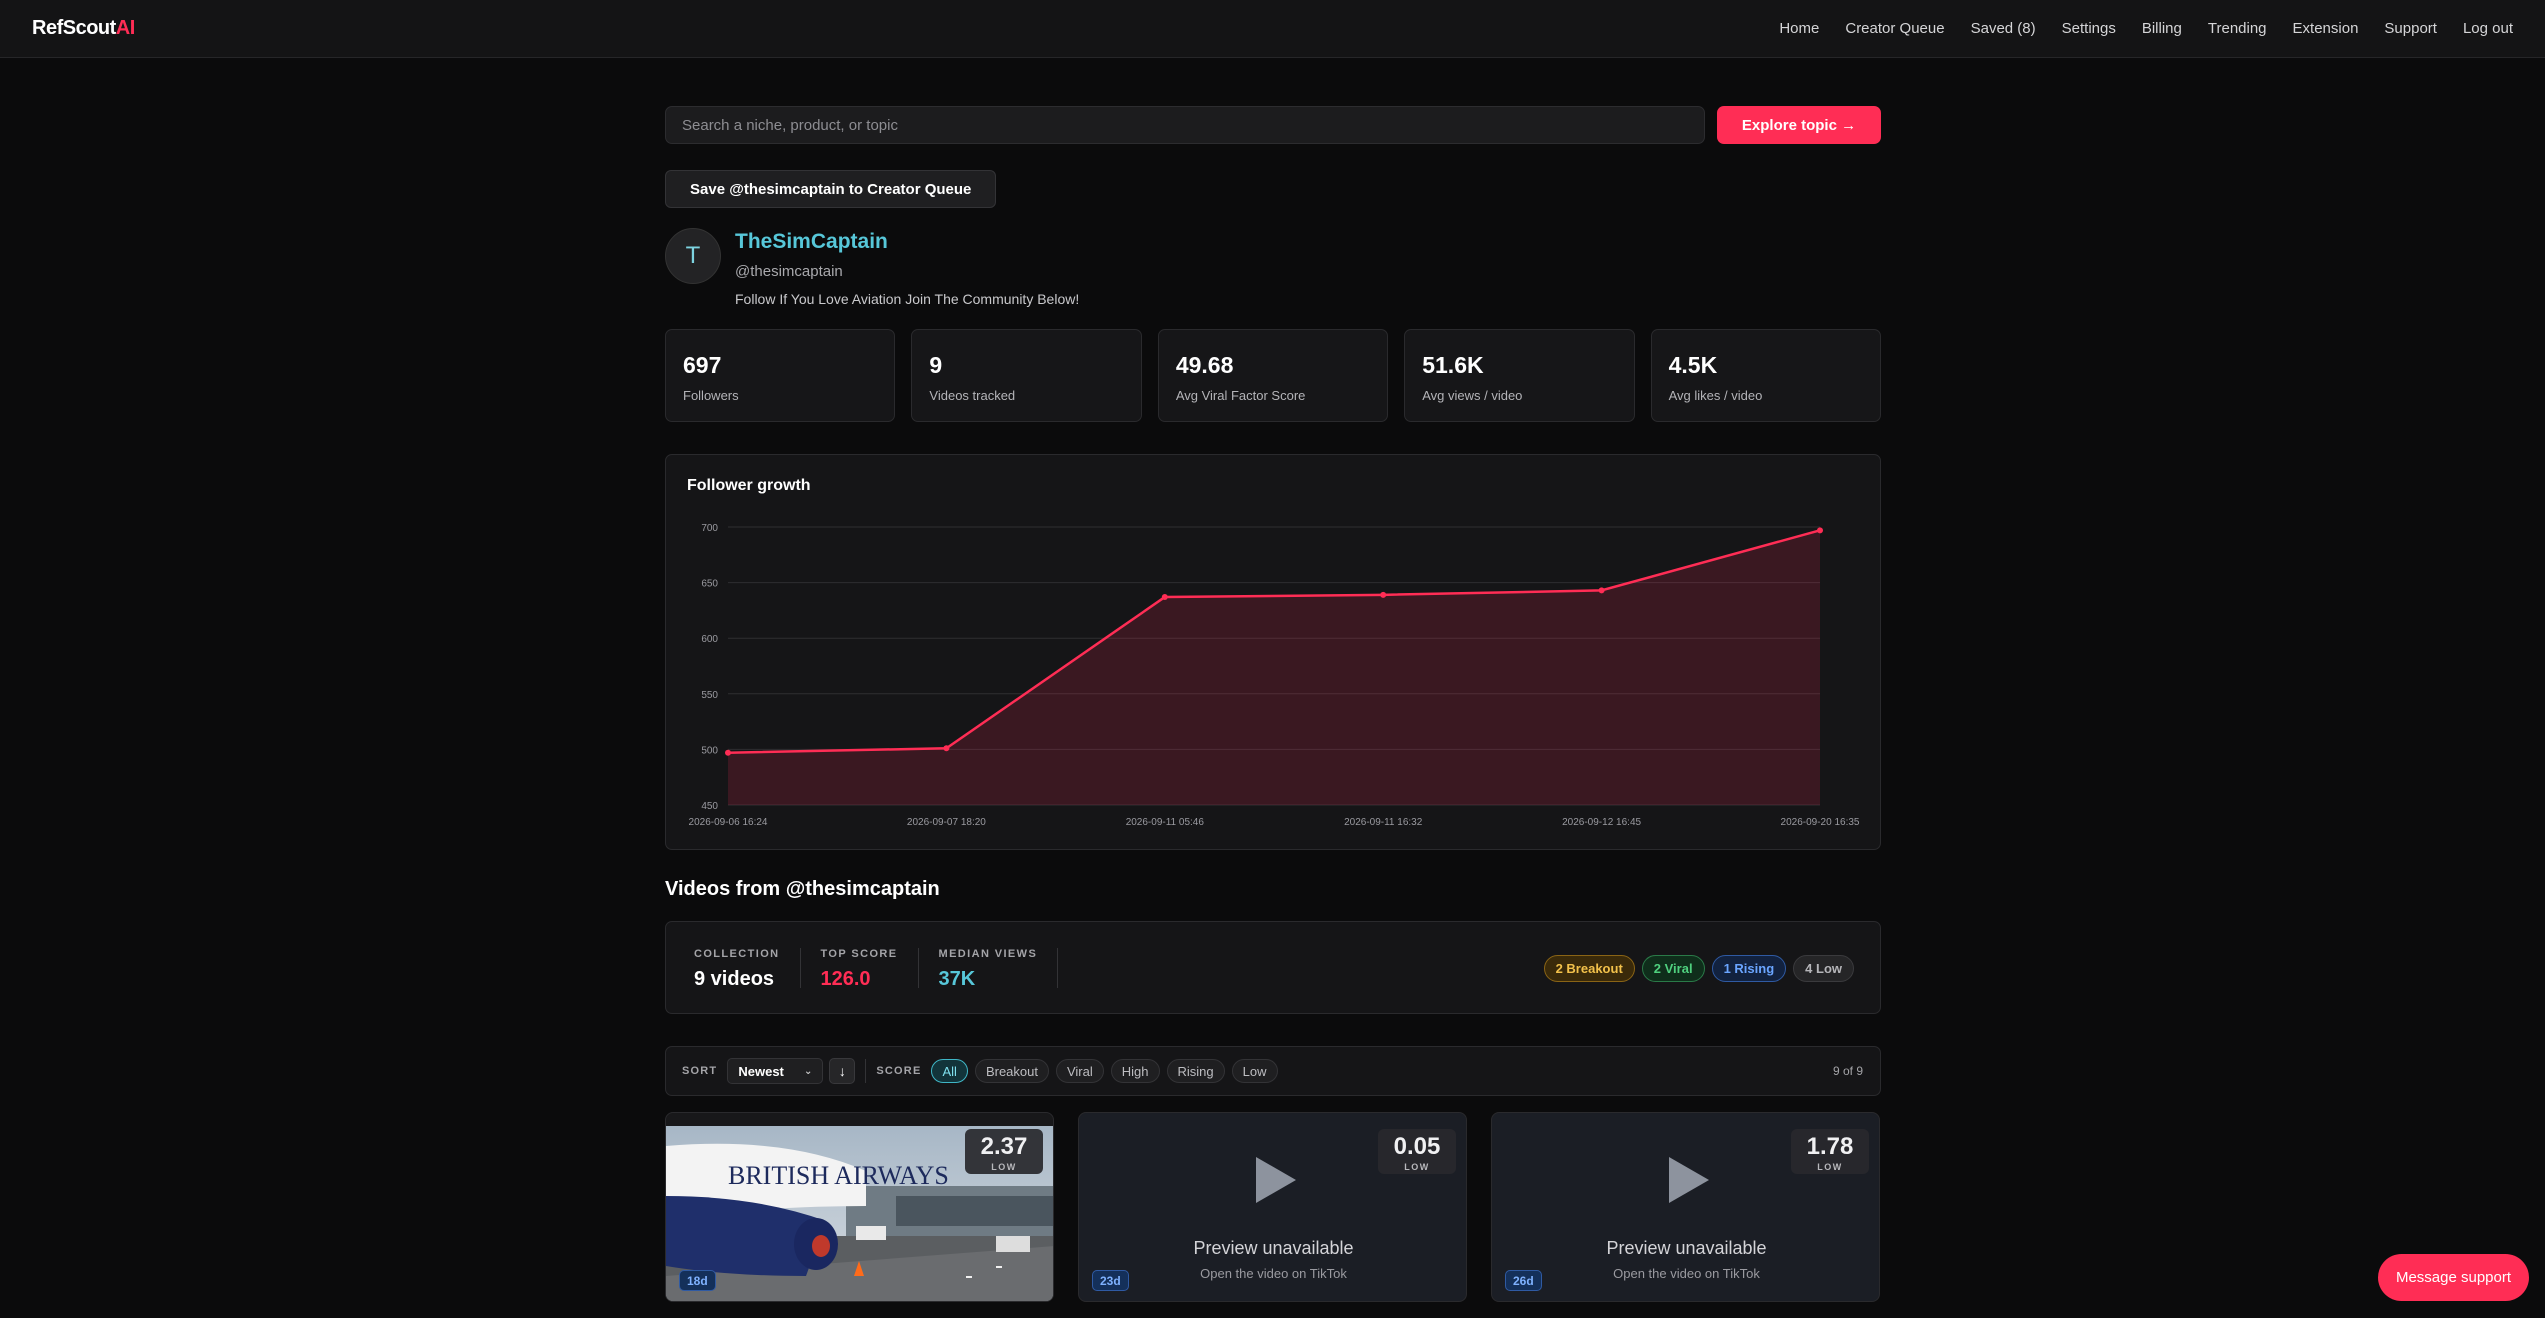  I want to click on sort-direction-button: ↓, so click(842, 1071).